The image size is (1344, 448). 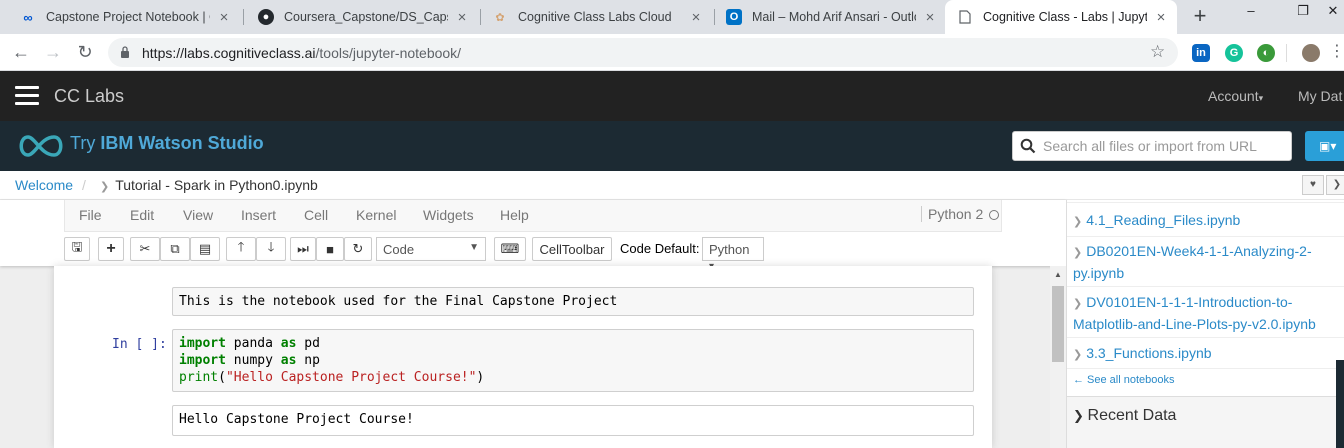 What do you see at coordinates (1331, 11) in the screenshot?
I see `close-window-button: ✕` at bounding box center [1331, 11].